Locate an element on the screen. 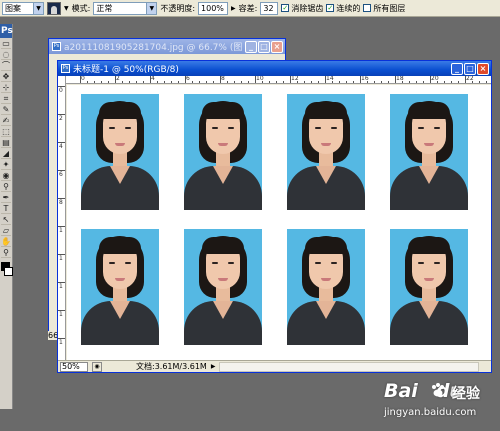 This screenshot has width=500, height=431. window-controls: _ □ × is located at coordinates (265, 46).